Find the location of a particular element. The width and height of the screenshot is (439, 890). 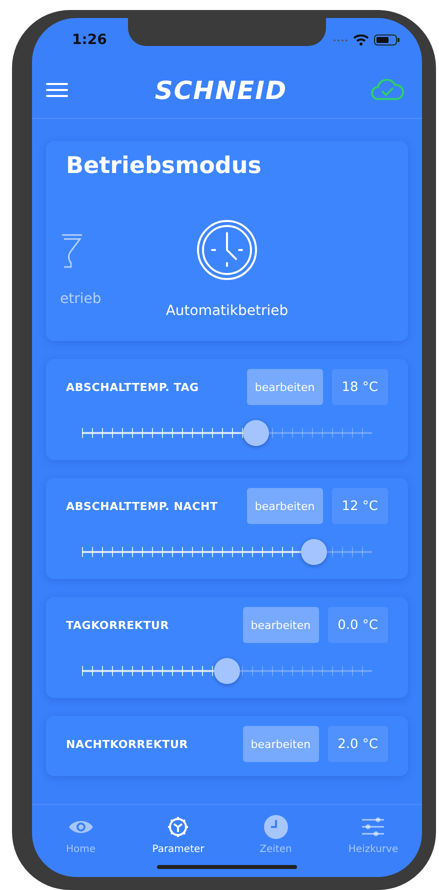

logo: SCHNEID is located at coordinates (221, 90).